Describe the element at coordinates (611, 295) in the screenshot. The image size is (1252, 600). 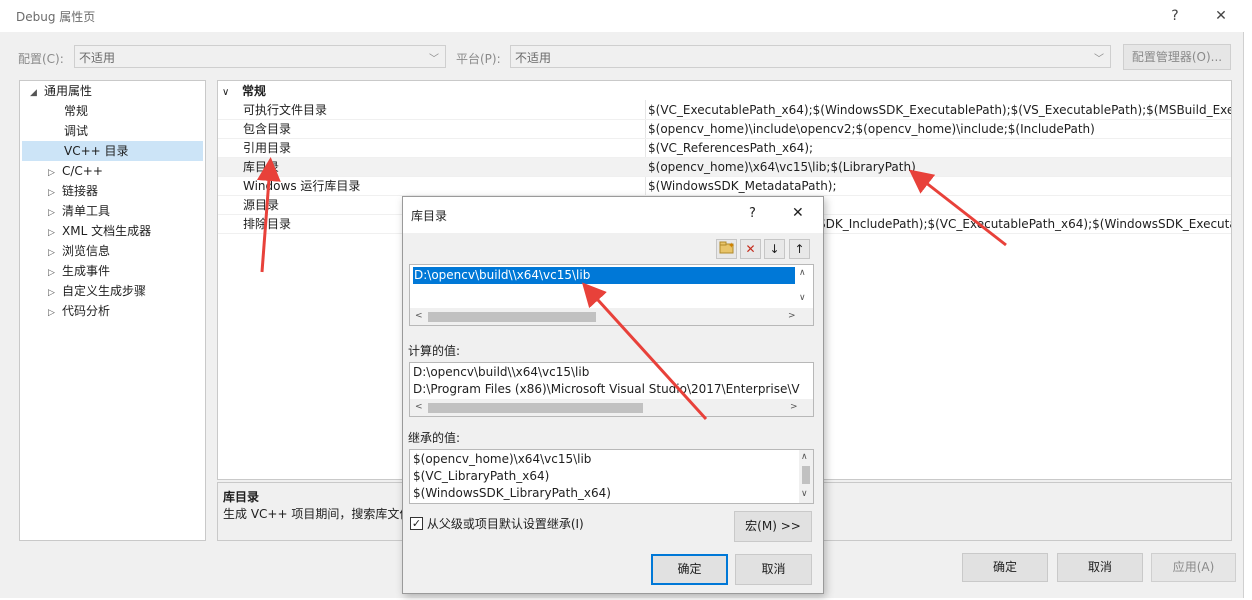
I see `directory-list: D:\opencv\build\\x64\vc15\lib ∧ ∨ < >` at that location.